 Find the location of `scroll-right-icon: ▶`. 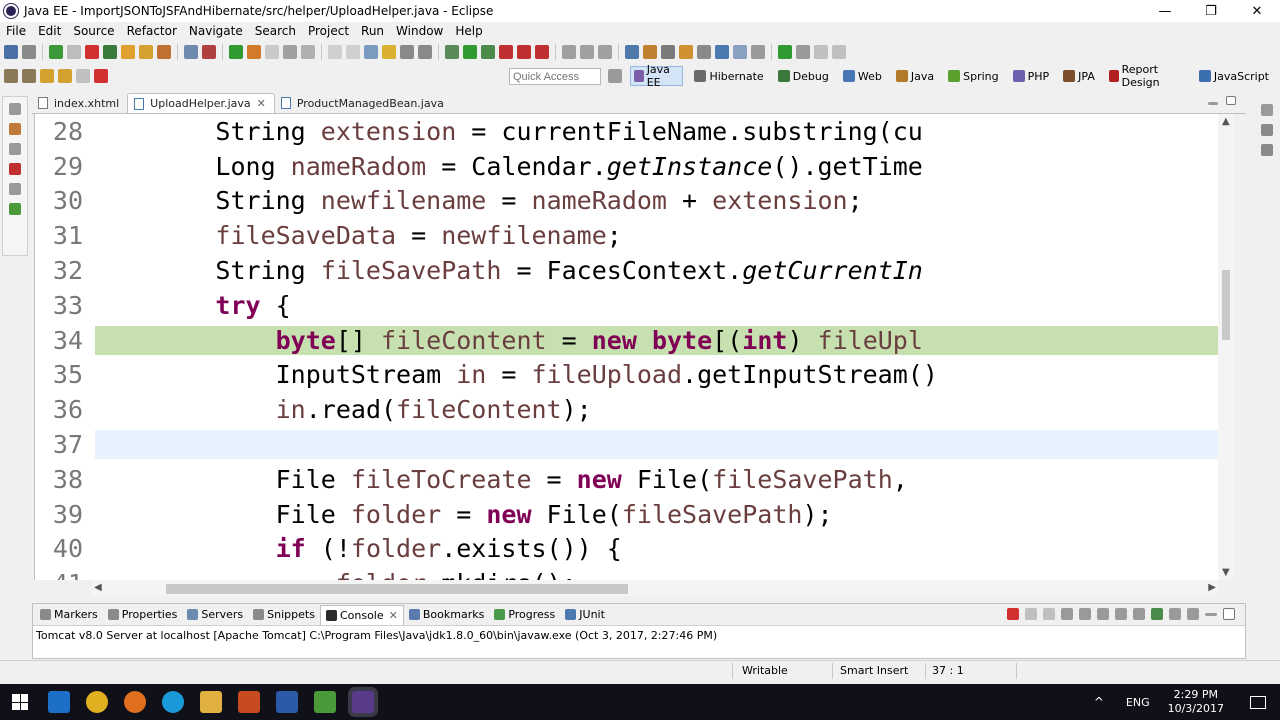

scroll-right-icon: ▶ is located at coordinates (1212, 587).